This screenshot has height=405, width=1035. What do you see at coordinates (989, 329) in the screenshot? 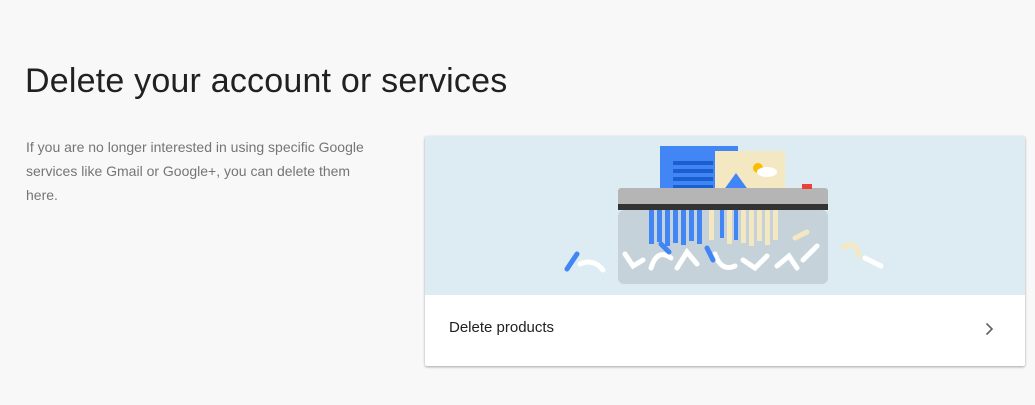
I see `chevron-right-icon` at bounding box center [989, 329].